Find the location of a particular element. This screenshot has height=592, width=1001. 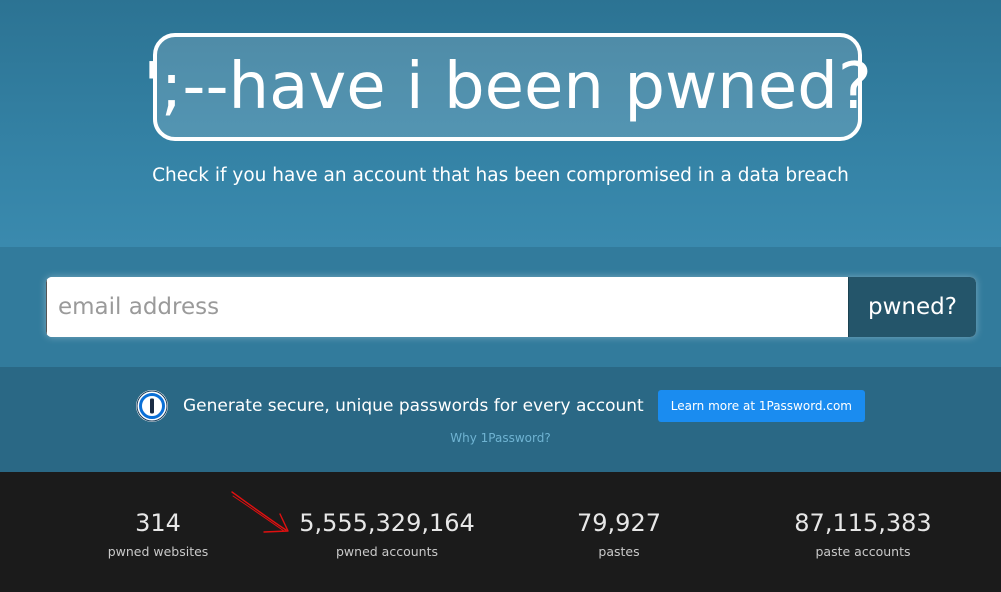

logo-text: ';--have i been pwned? is located at coordinates (507, 87).